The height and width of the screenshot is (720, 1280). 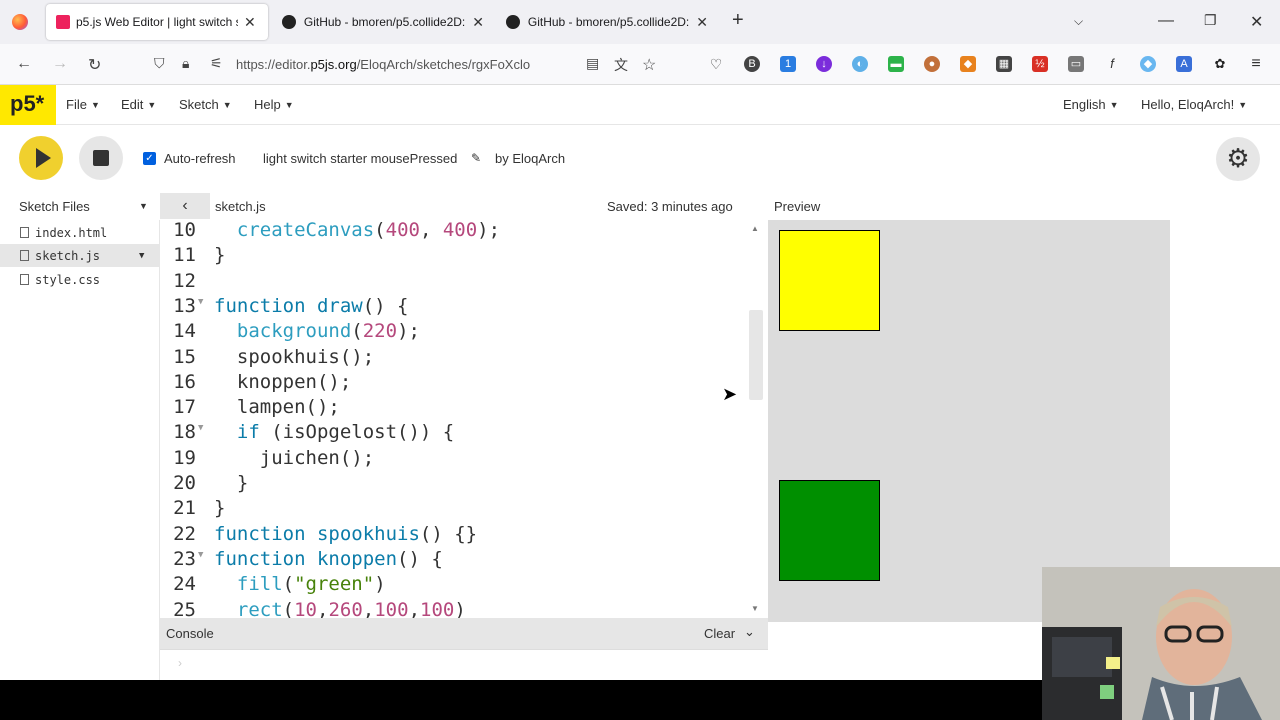 I want to click on file-item-selected: sketch.js ▼, so click(x=80, y=255).